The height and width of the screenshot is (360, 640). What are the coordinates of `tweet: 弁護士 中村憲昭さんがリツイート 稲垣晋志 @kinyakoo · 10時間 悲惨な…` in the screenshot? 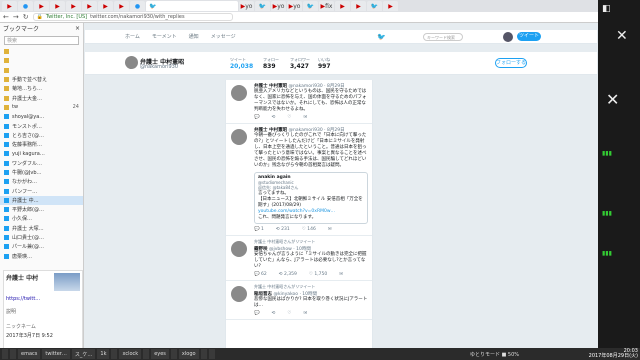 It's located at (299, 300).